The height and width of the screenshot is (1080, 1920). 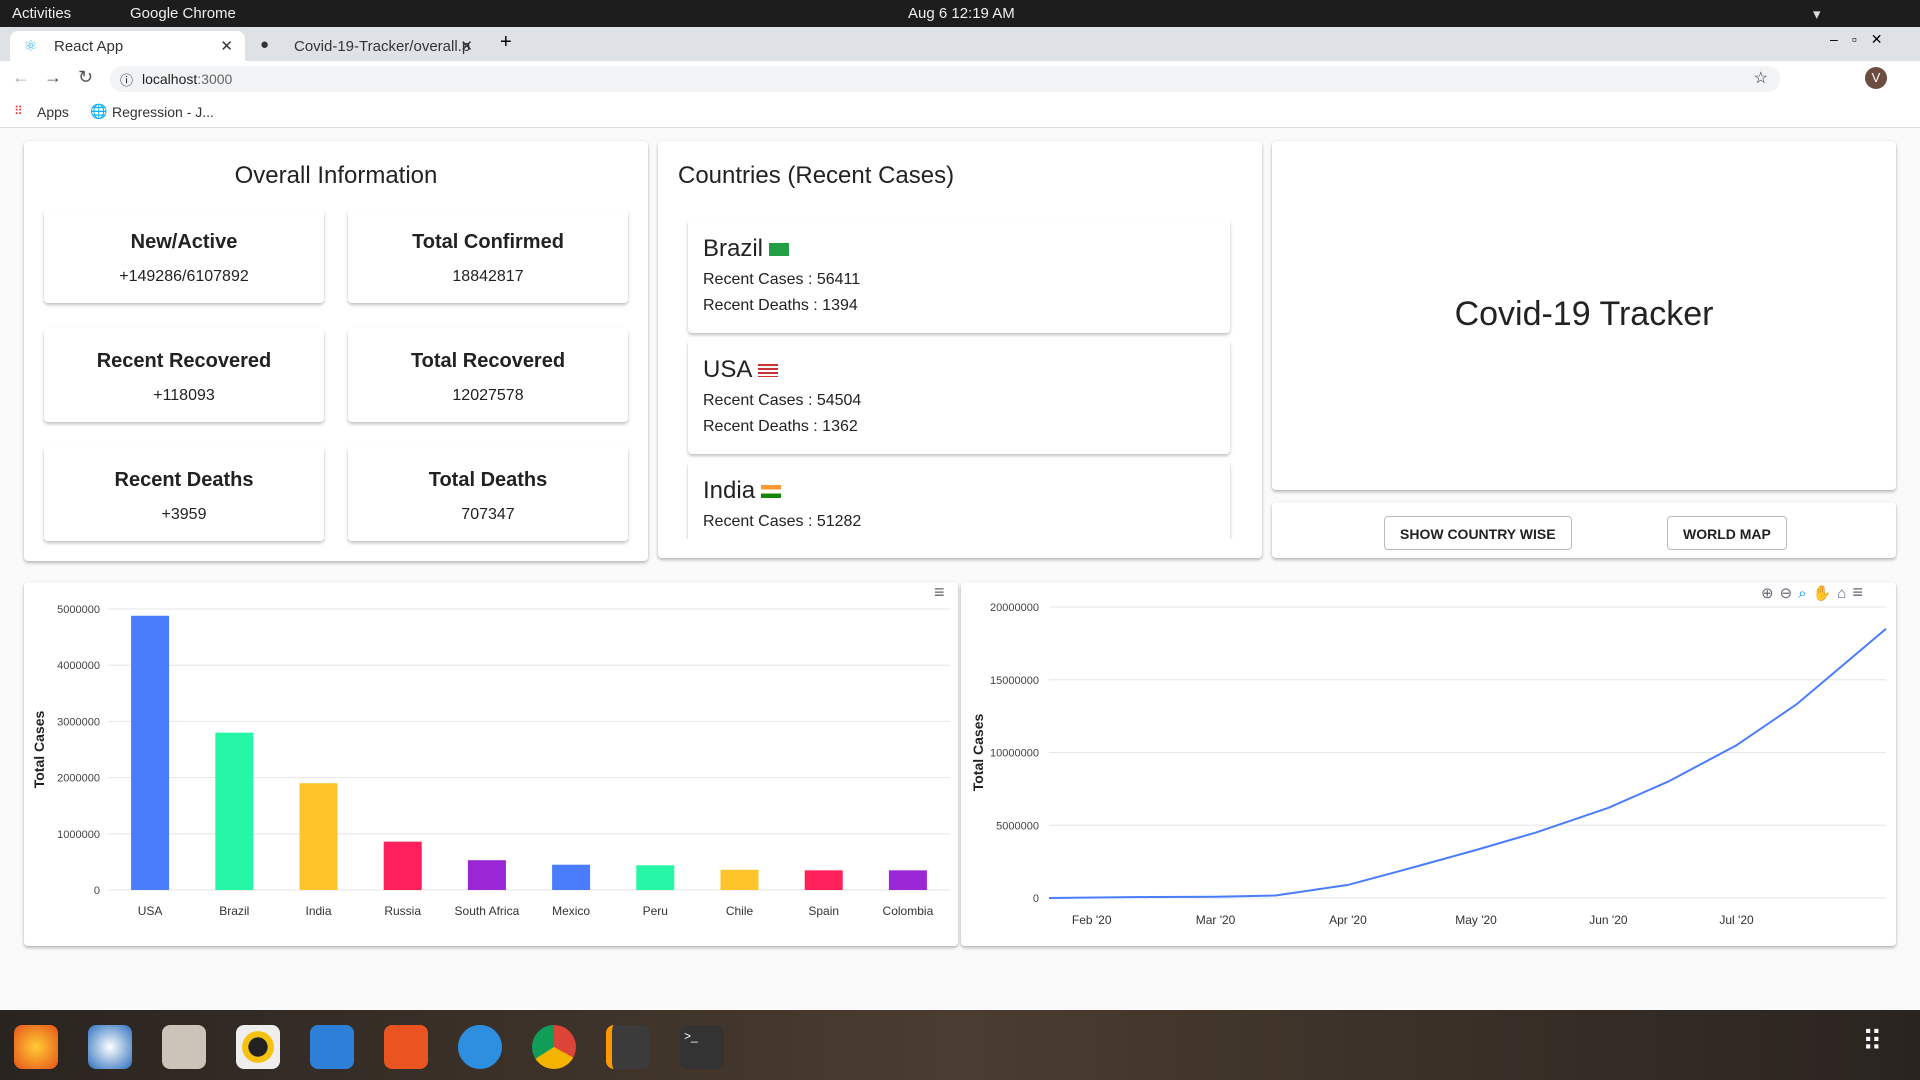 I want to click on activities-button: Activities, so click(x=41, y=13).